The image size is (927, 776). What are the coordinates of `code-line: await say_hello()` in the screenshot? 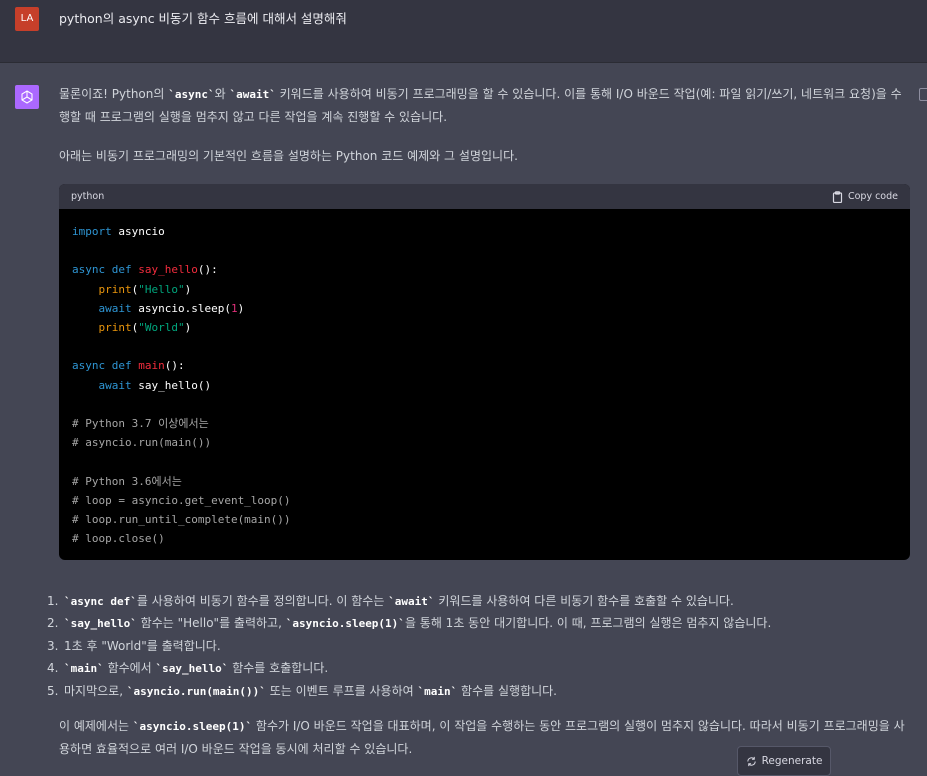 It's located at (155, 385).